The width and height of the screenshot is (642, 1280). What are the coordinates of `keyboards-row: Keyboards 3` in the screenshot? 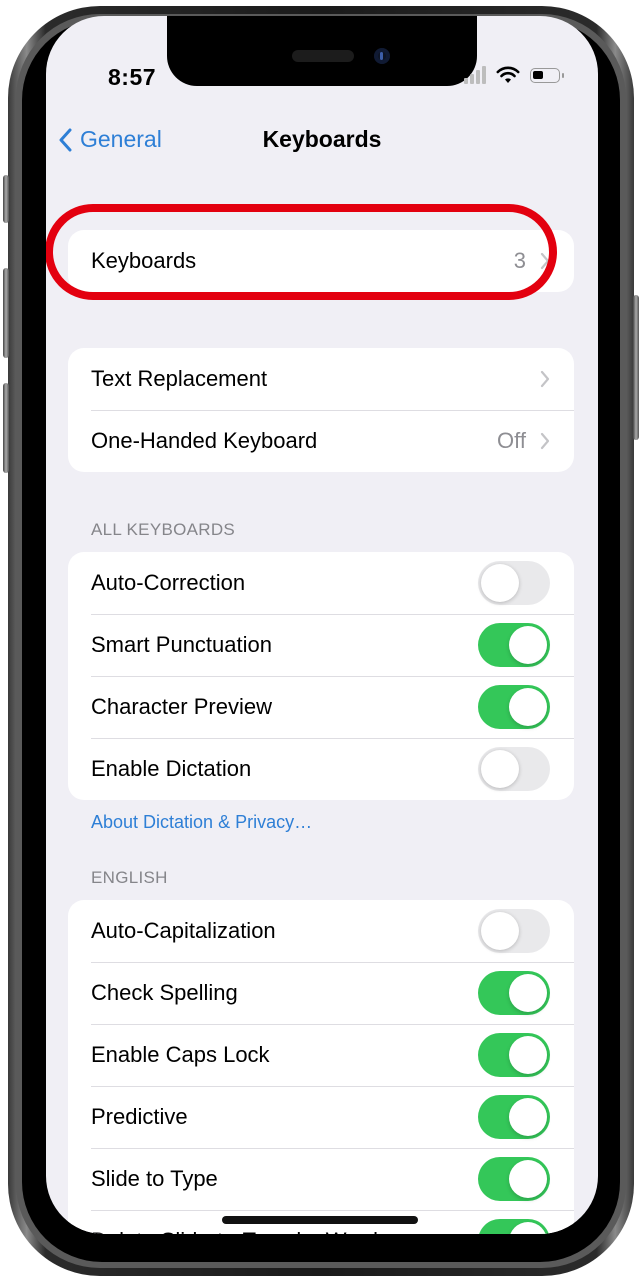 It's located at (321, 261).